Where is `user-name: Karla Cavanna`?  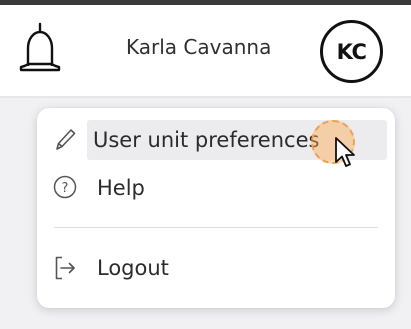
user-name: Karla Cavanna is located at coordinates (199, 47).